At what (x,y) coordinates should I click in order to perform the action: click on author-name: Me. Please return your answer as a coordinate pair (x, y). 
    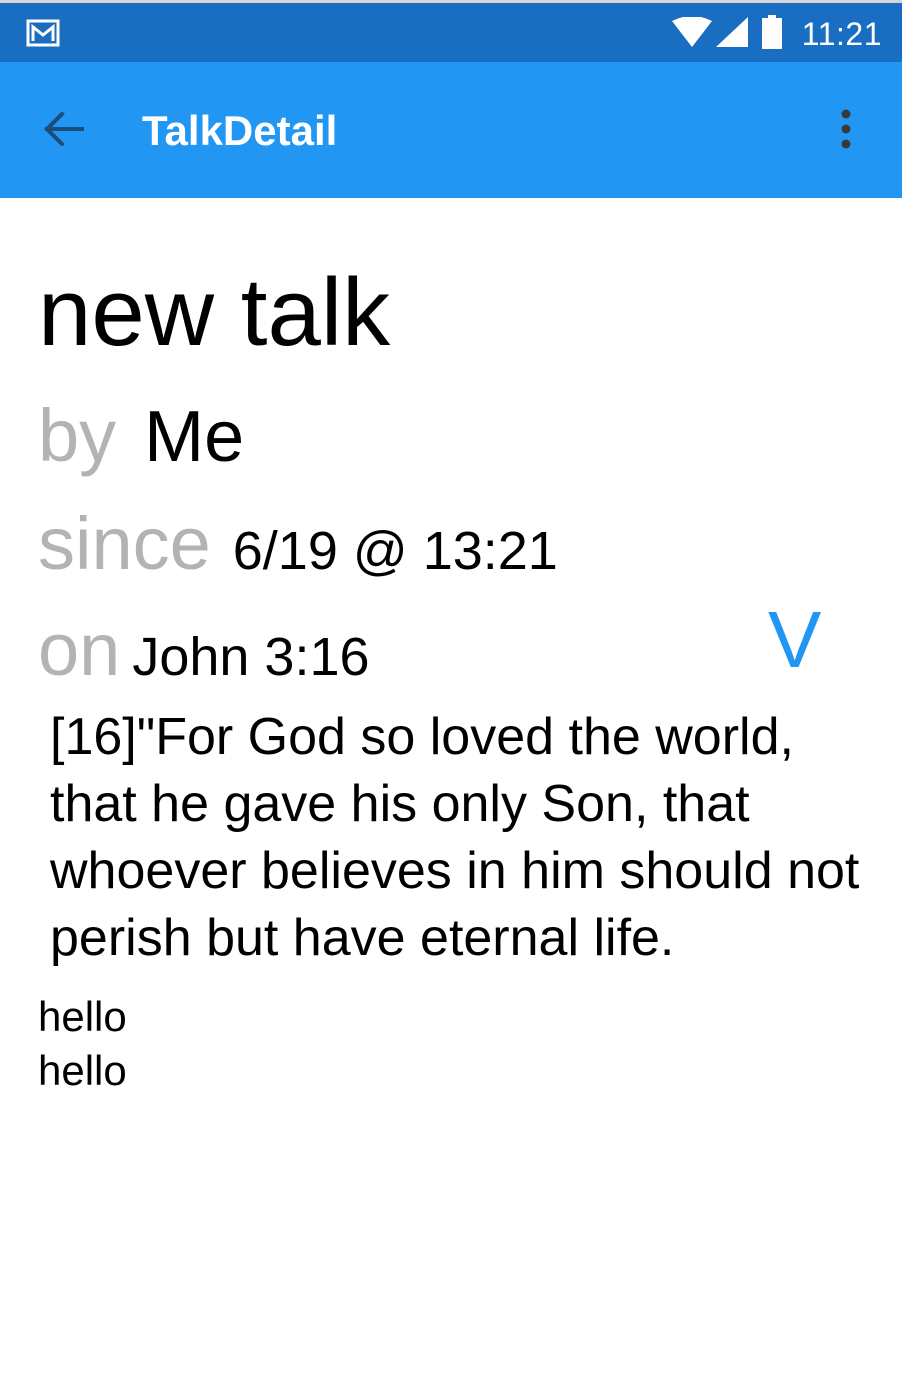
    Looking at the image, I should click on (194, 437).